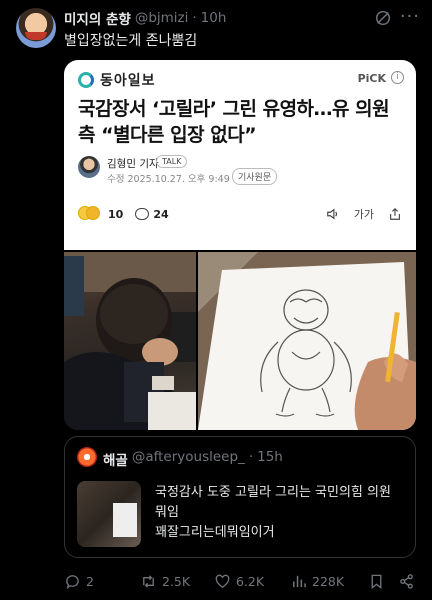 Image resolution: width=432 pixels, height=600 pixels. What do you see at coordinates (91, 214) in the screenshot?
I see `reaction-emoji-icon` at bounding box center [91, 214].